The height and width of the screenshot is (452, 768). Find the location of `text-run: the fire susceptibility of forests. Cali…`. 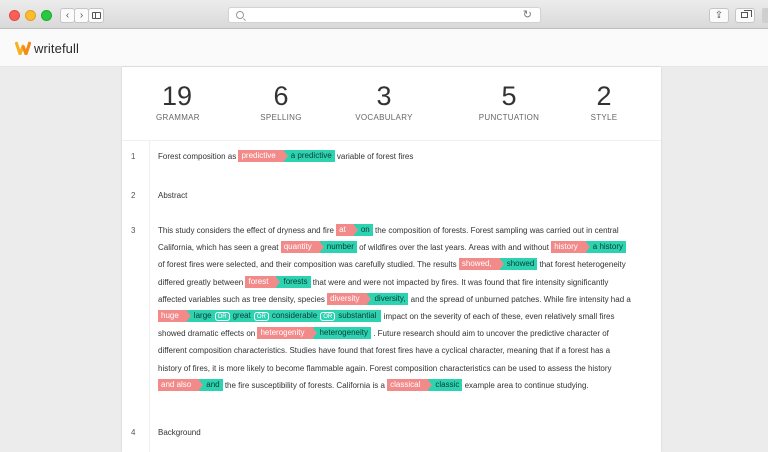

text-run: the fire susceptibility of forests. Cali… is located at coordinates (305, 385).